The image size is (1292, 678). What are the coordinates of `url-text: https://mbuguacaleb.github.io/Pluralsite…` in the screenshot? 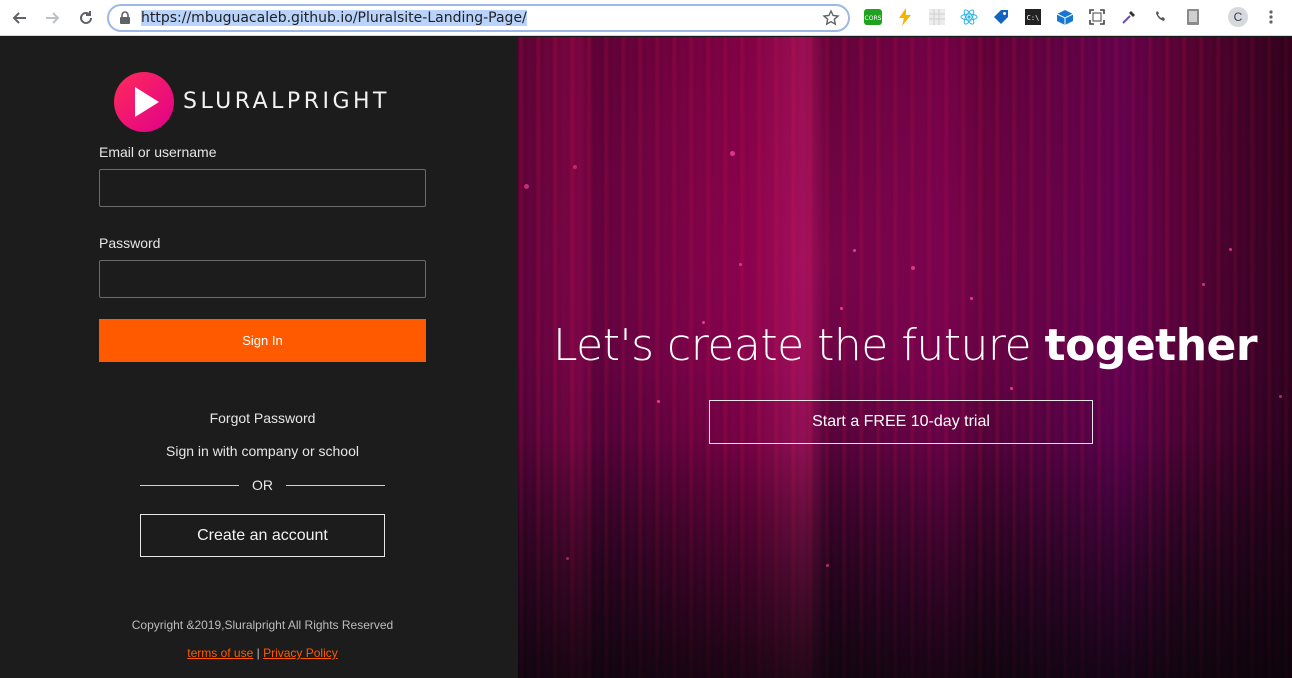 It's located at (334, 18).